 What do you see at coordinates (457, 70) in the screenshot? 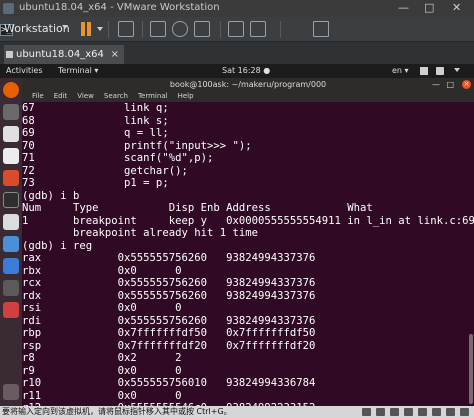
I see `system-menu-chevron-icon` at bounding box center [457, 70].